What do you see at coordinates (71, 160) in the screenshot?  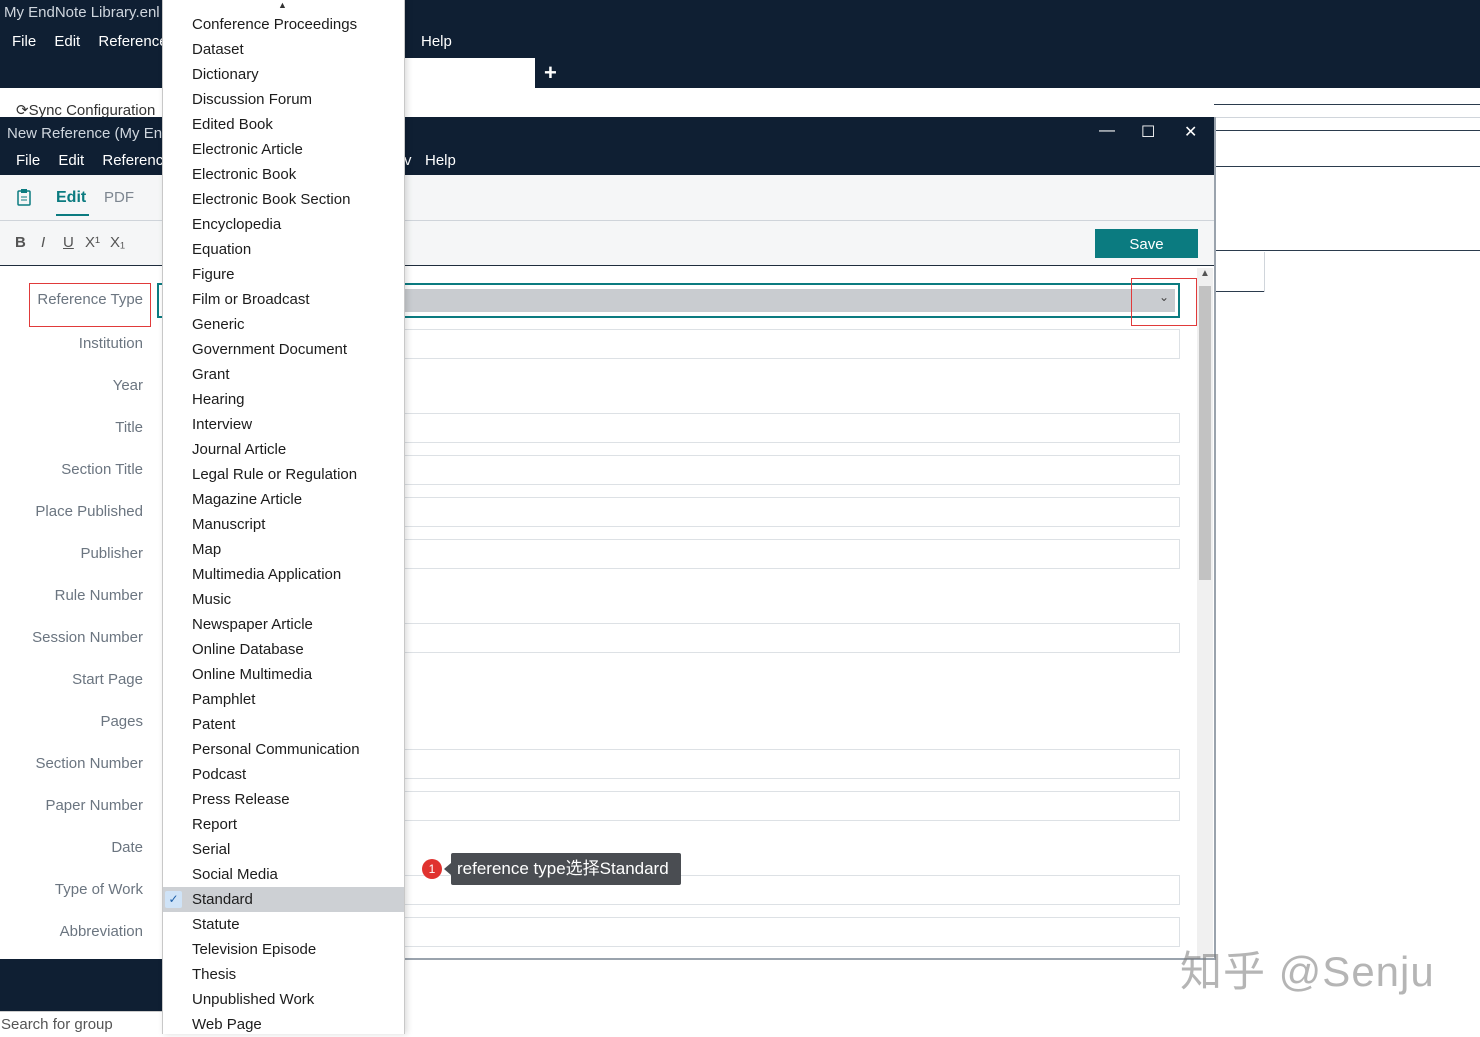 I see `ref-menu-edit: Edit` at bounding box center [71, 160].